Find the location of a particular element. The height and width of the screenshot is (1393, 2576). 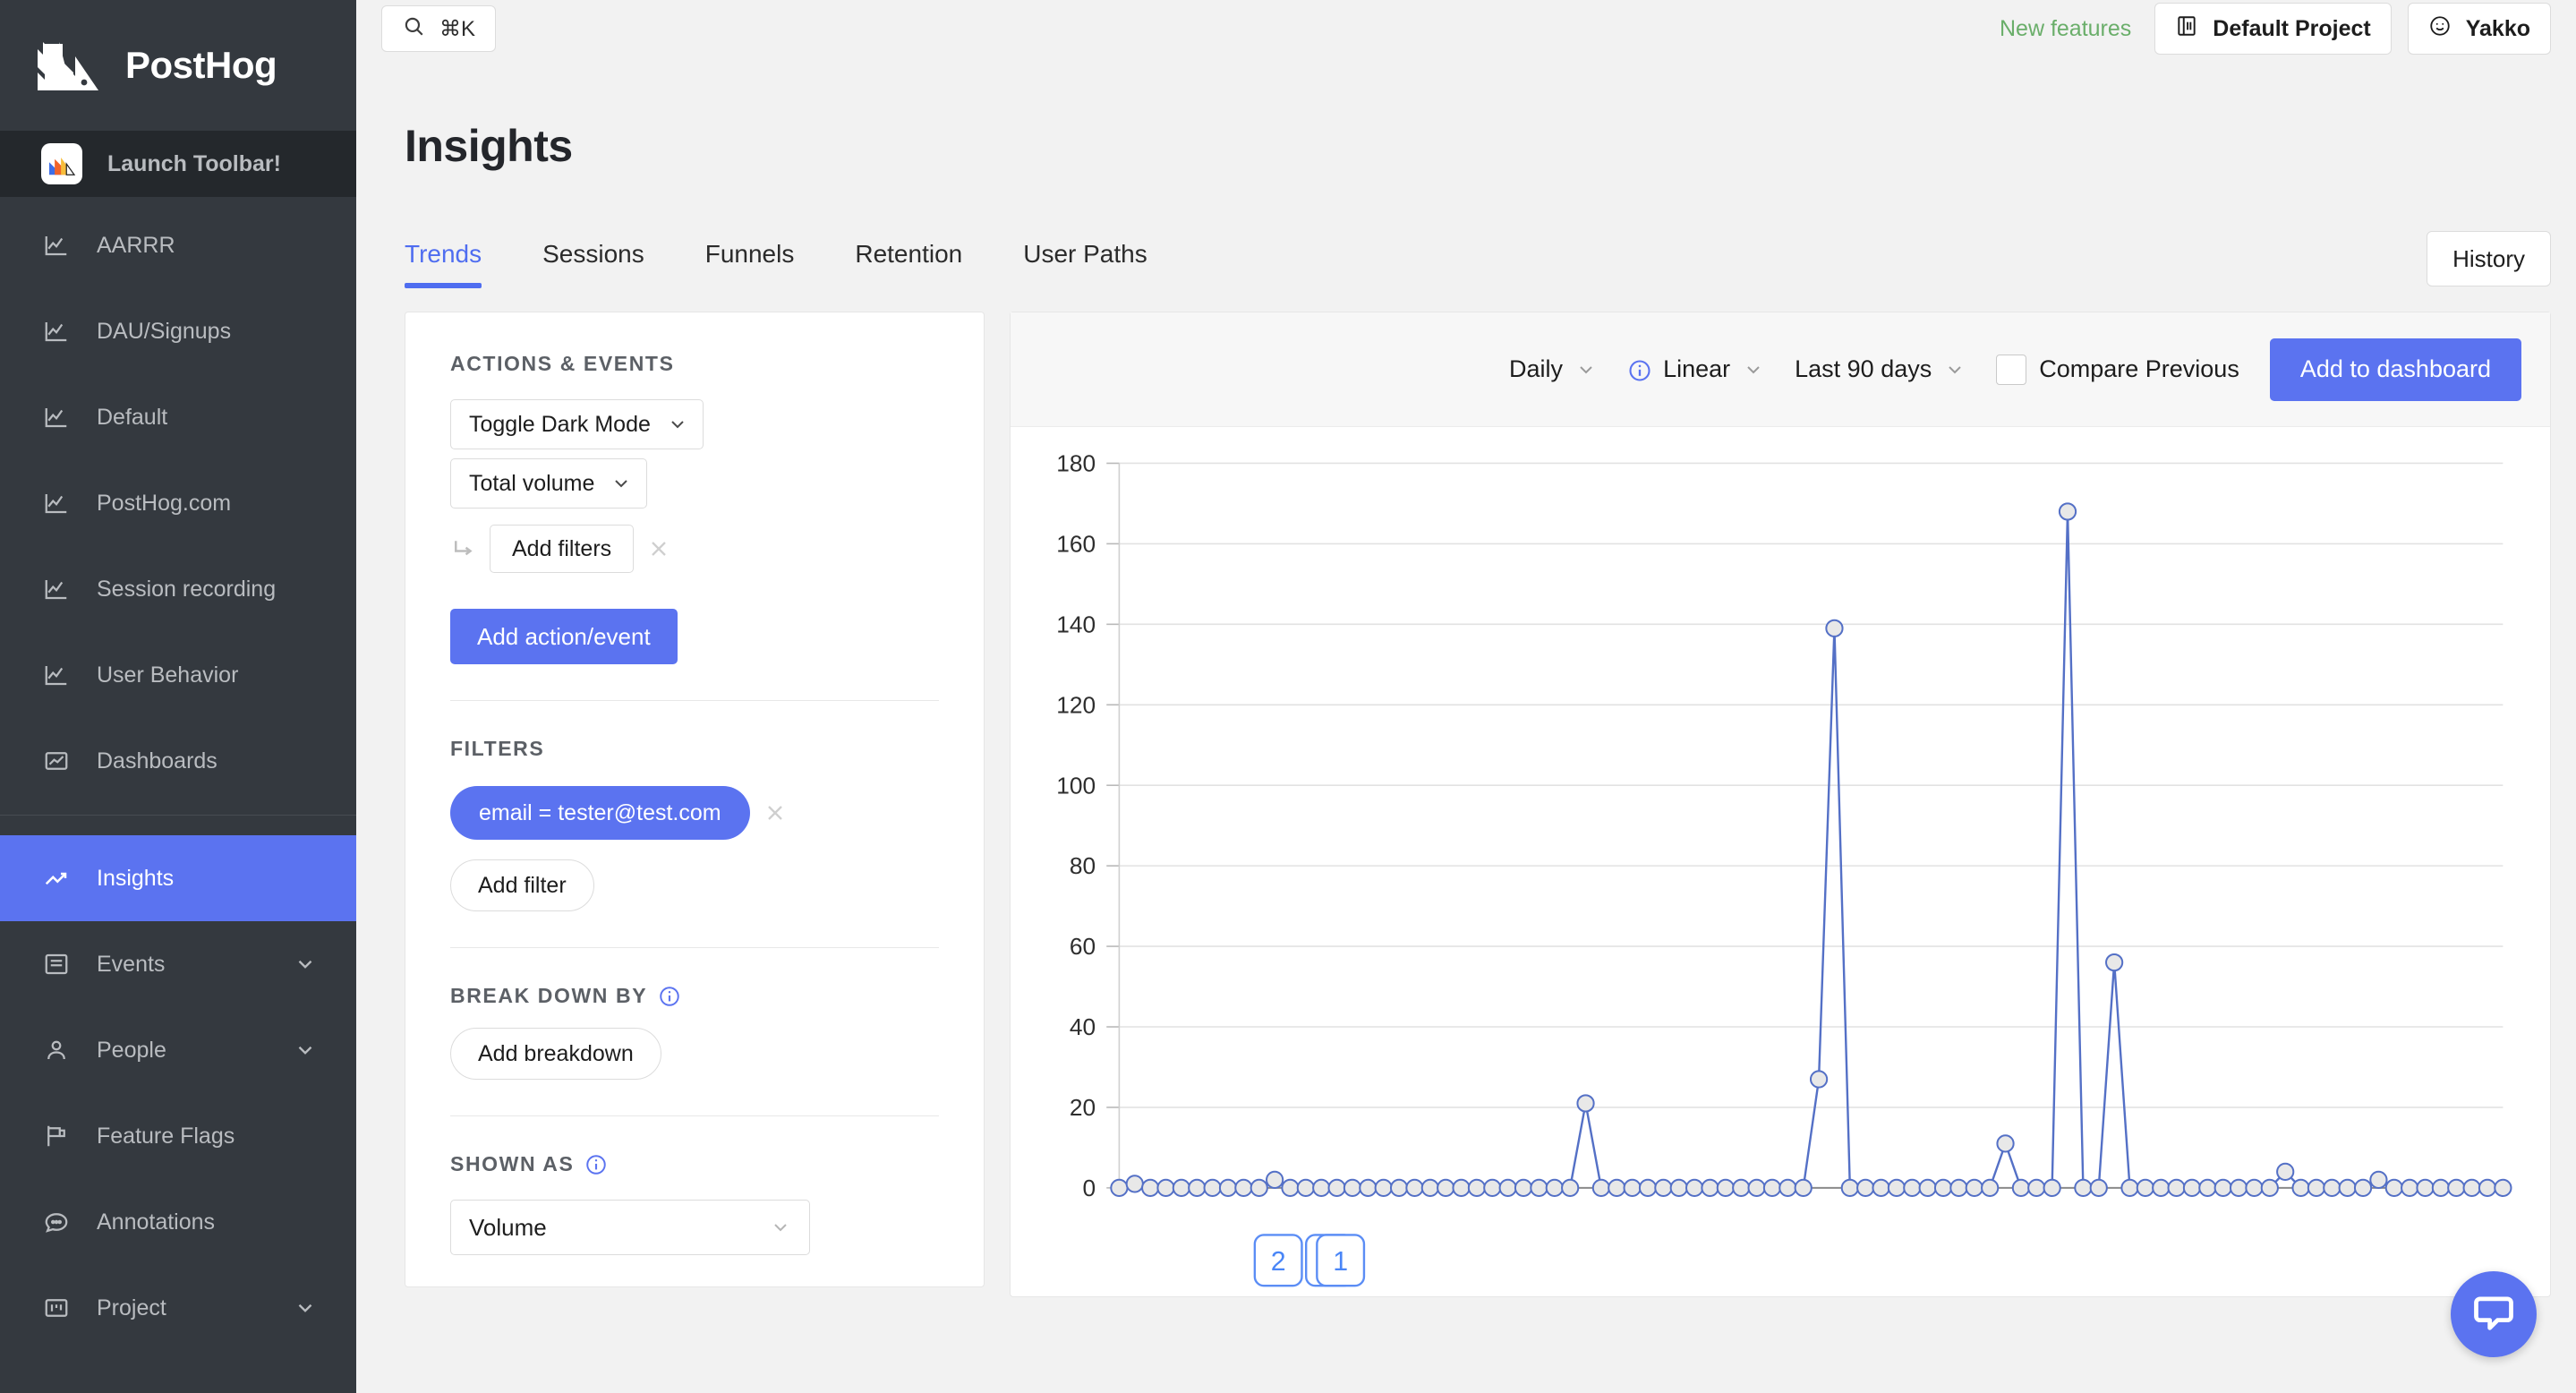

project-name-label: Default Project is located at coordinates (2292, 28).